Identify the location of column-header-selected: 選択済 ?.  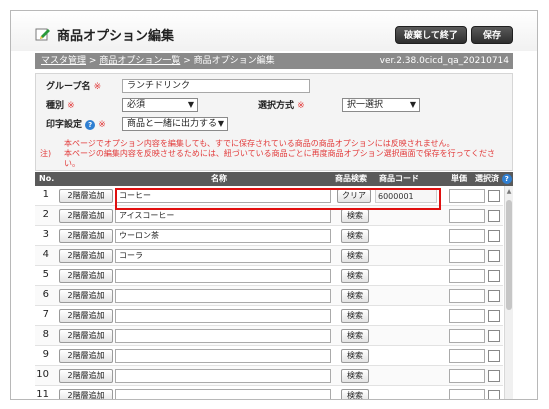
(493, 179).